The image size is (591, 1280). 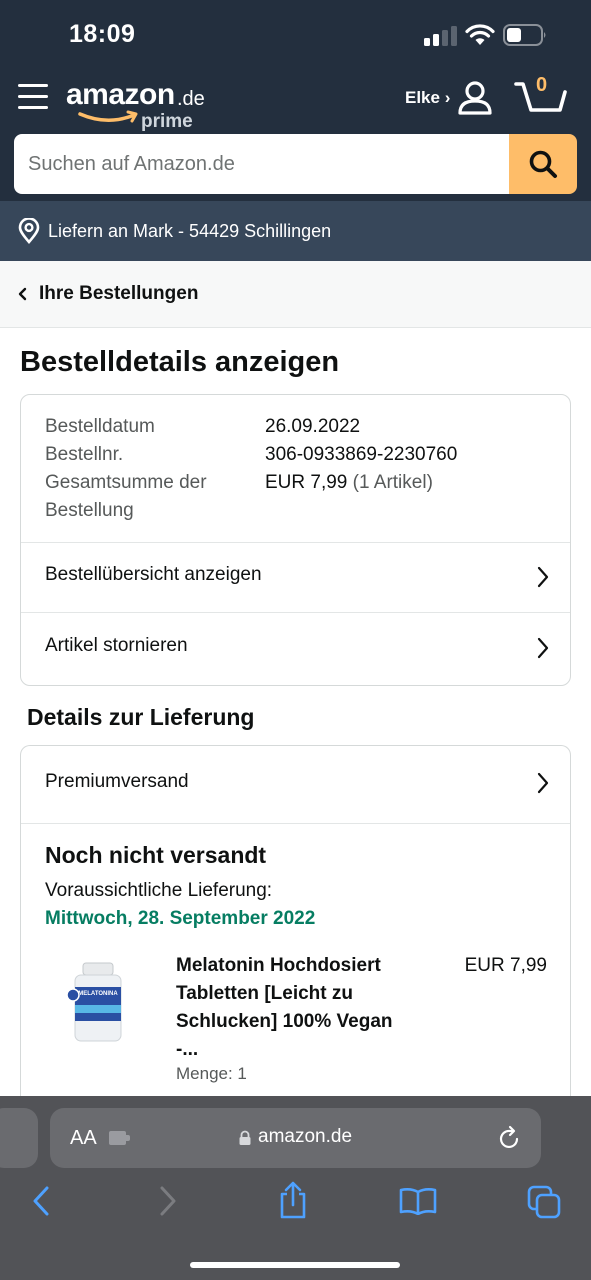 What do you see at coordinates (510, 1138) in the screenshot?
I see `reload-icon` at bounding box center [510, 1138].